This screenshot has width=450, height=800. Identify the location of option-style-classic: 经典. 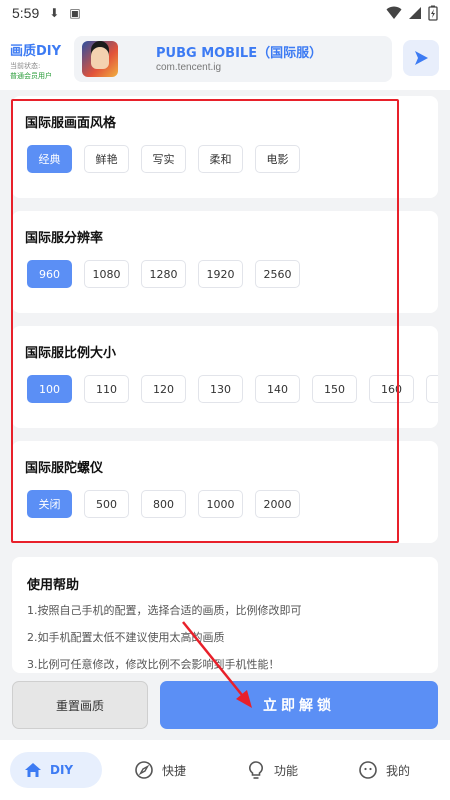
(49, 159).